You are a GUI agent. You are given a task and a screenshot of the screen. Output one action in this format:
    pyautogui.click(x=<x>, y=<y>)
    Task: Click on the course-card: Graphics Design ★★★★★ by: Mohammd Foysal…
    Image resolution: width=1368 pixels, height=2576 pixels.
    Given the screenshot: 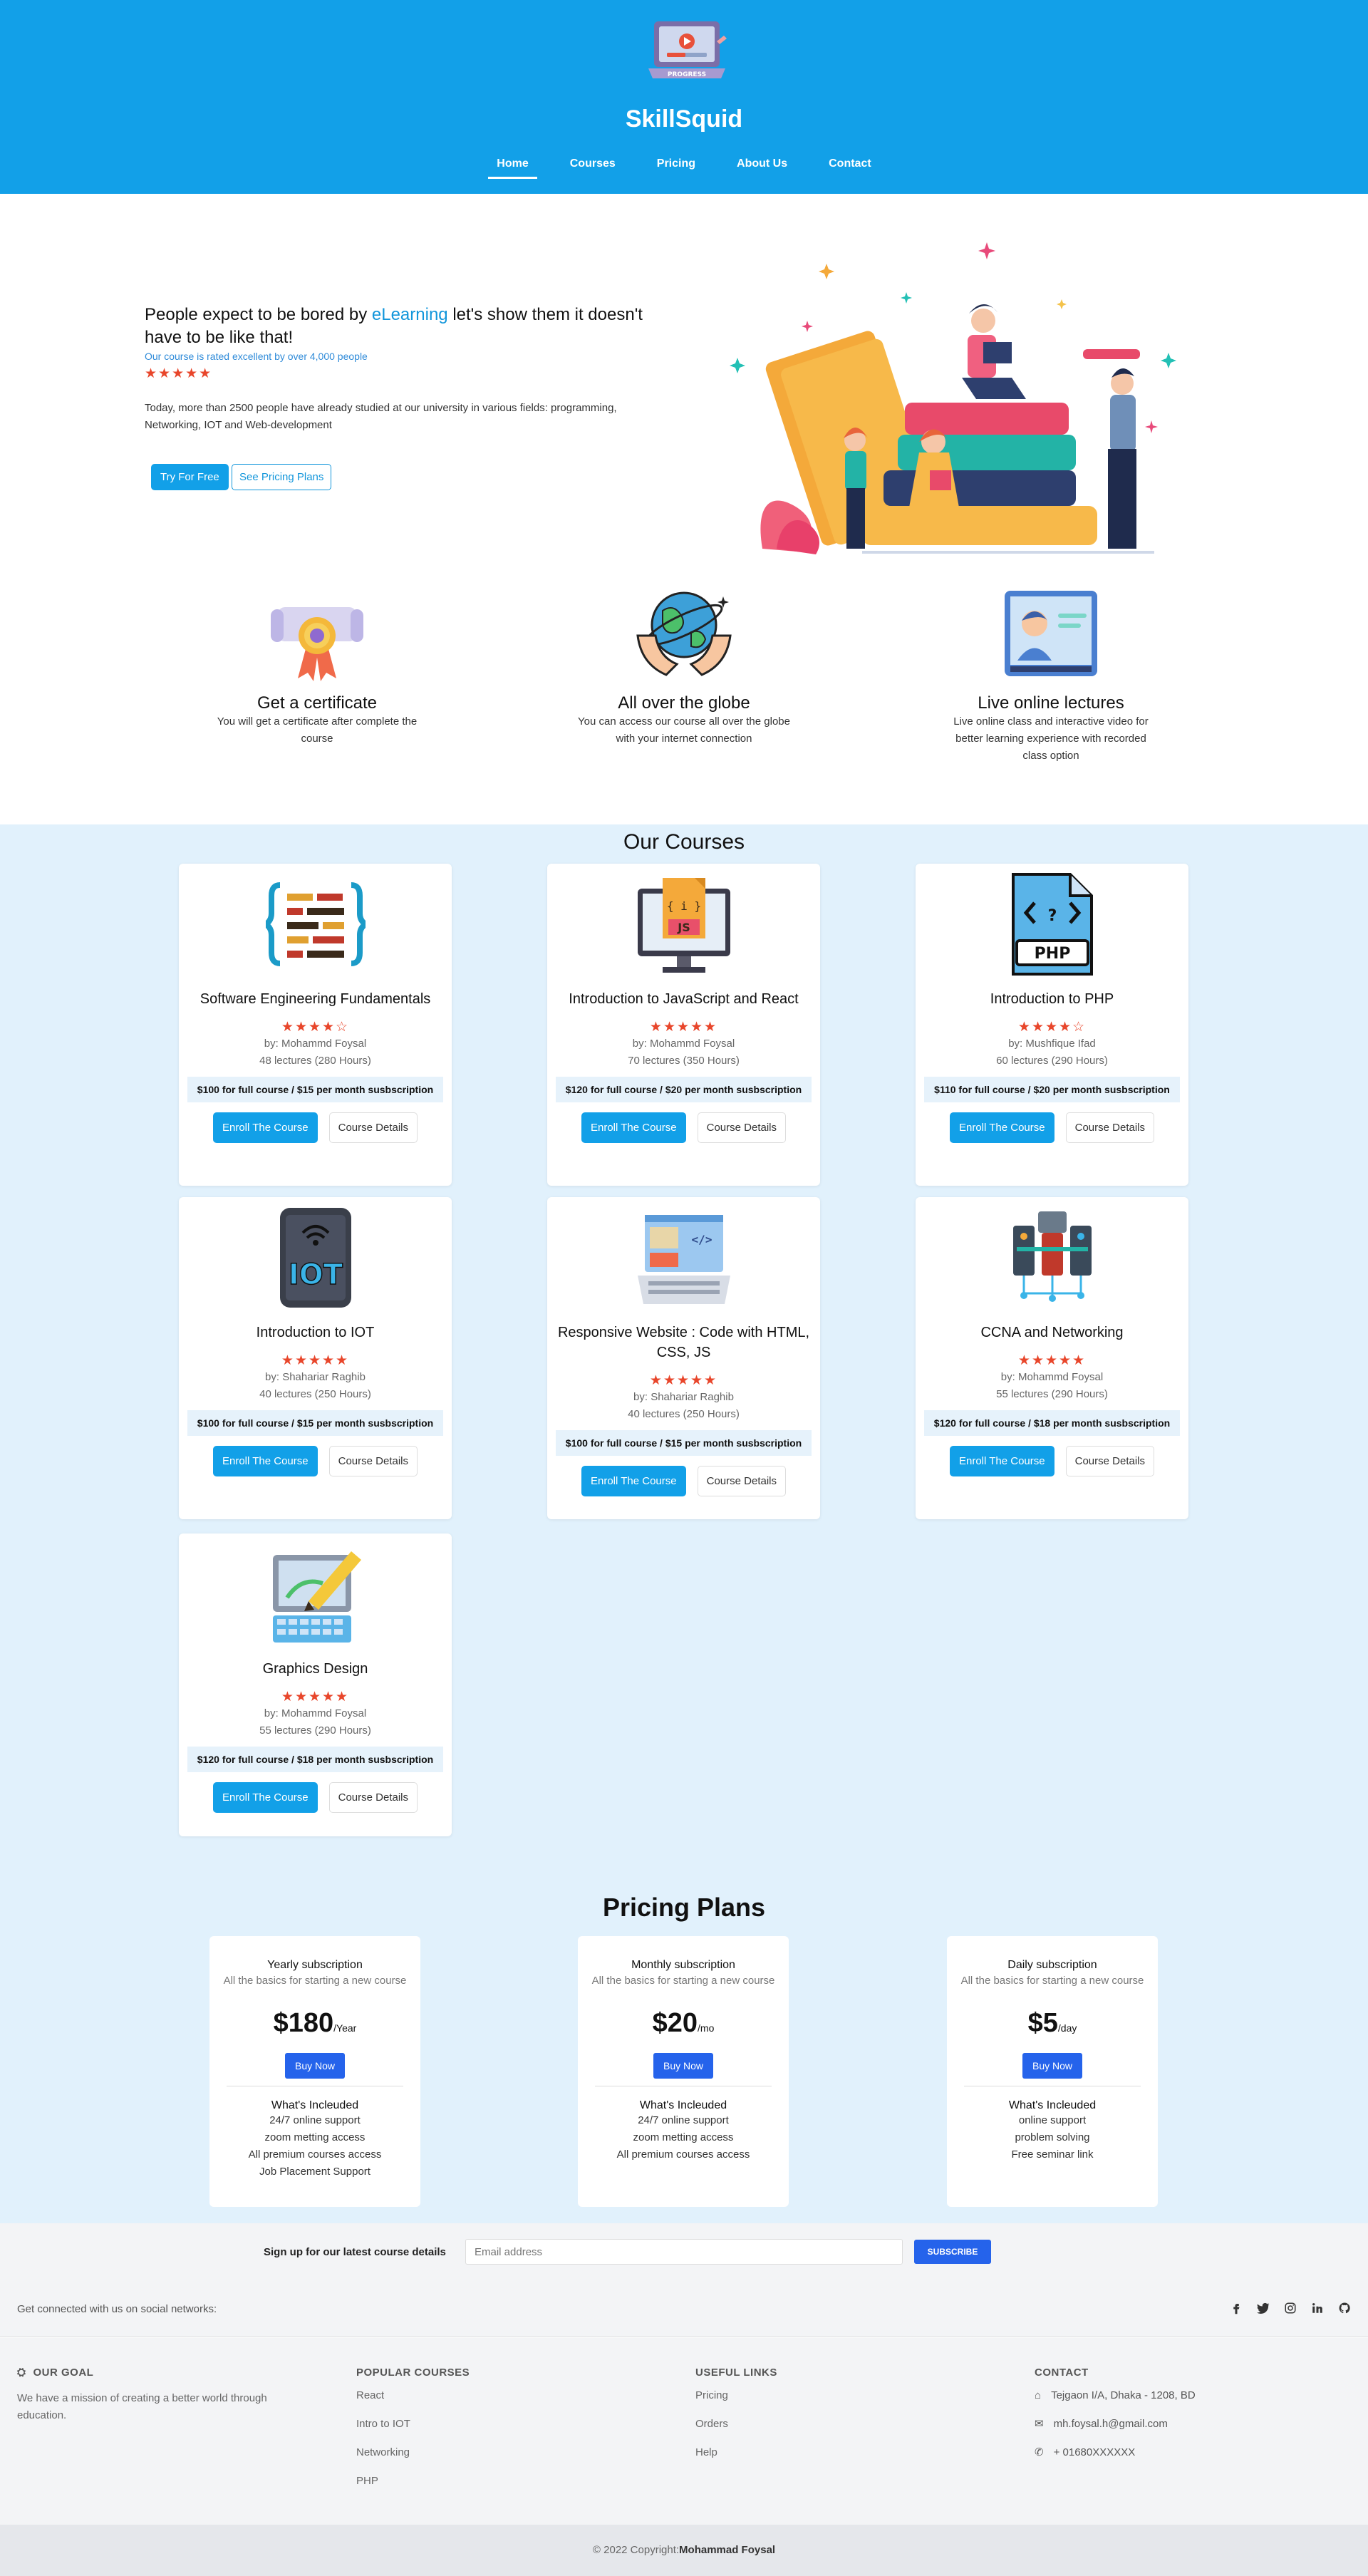 What is the action you would take?
    pyautogui.click(x=315, y=1685)
    